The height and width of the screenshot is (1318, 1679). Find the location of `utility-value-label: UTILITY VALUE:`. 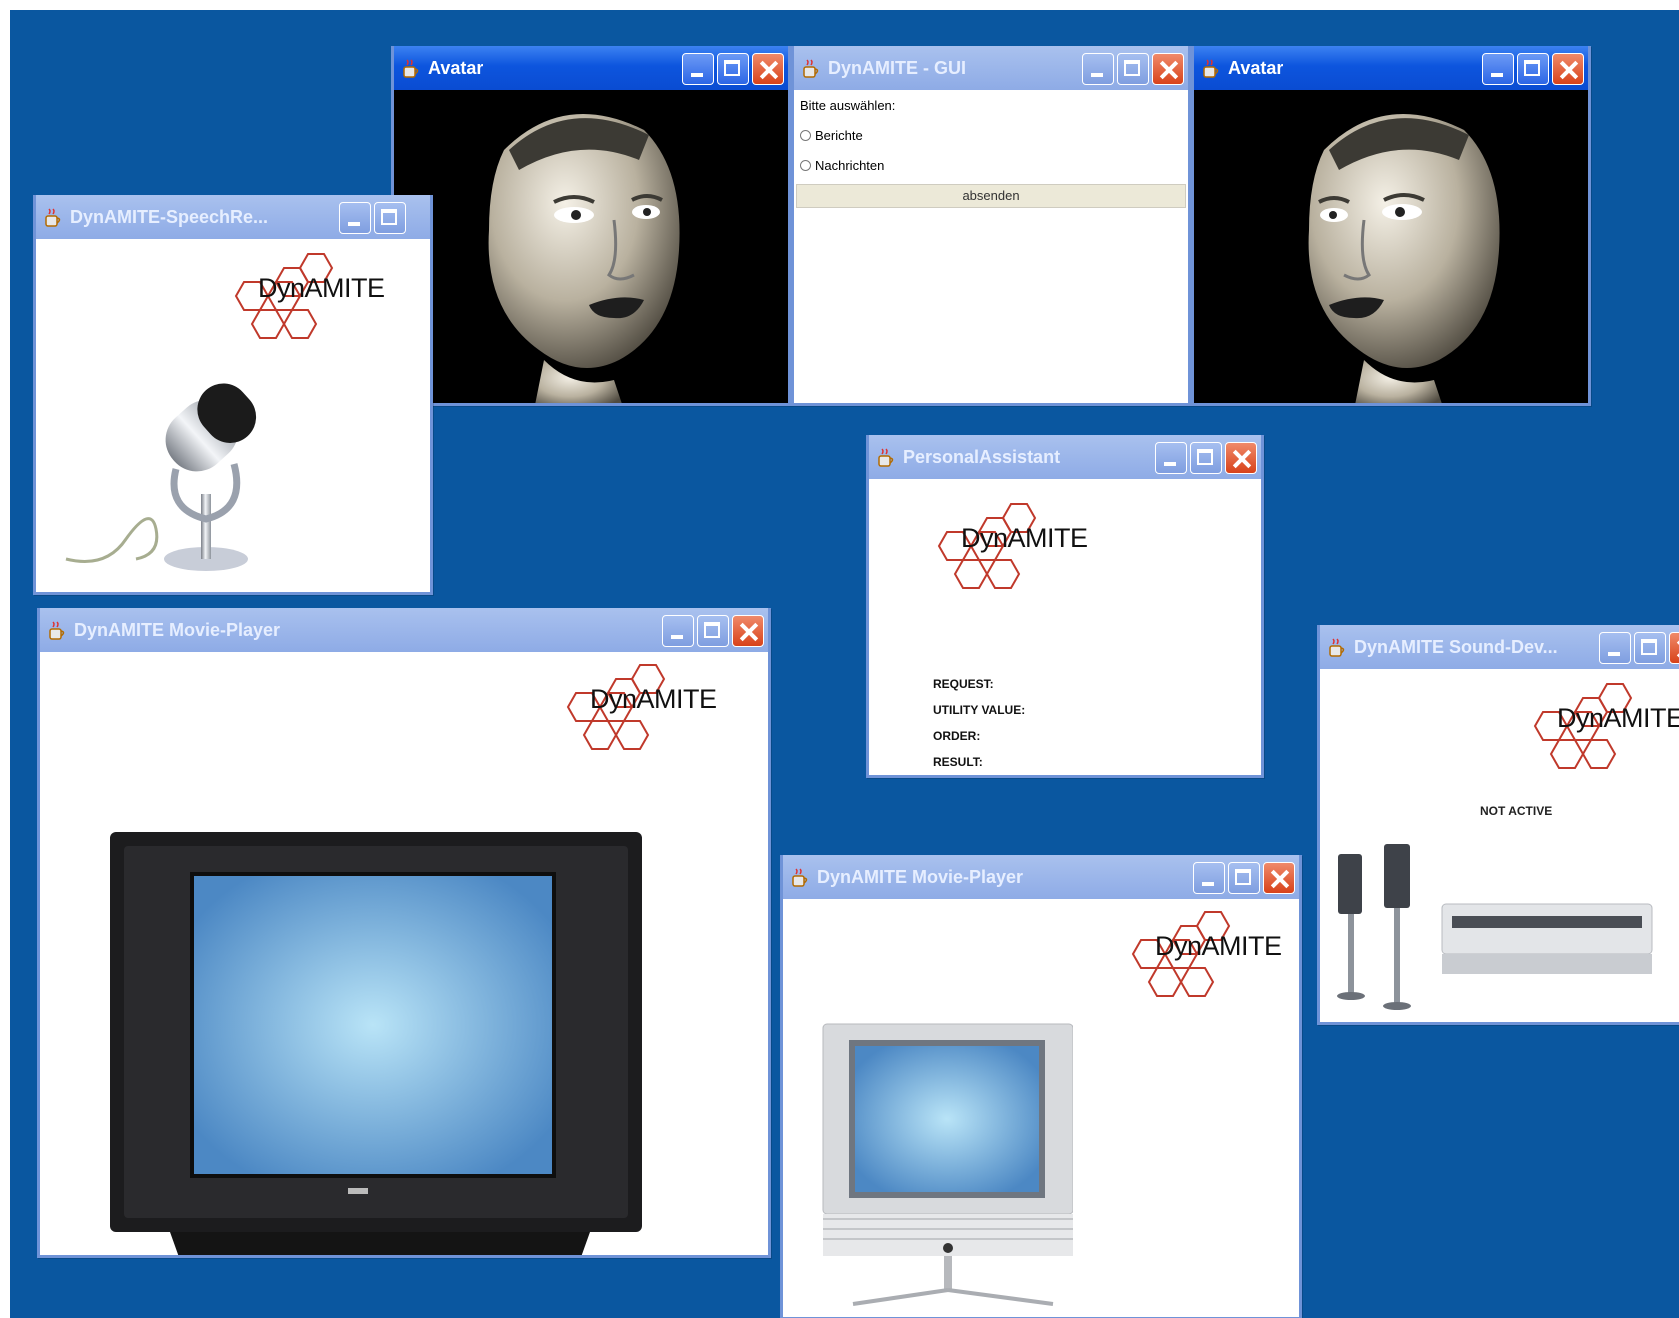

utility-value-label: UTILITY VALUE: is located at coordinates (979, 710).